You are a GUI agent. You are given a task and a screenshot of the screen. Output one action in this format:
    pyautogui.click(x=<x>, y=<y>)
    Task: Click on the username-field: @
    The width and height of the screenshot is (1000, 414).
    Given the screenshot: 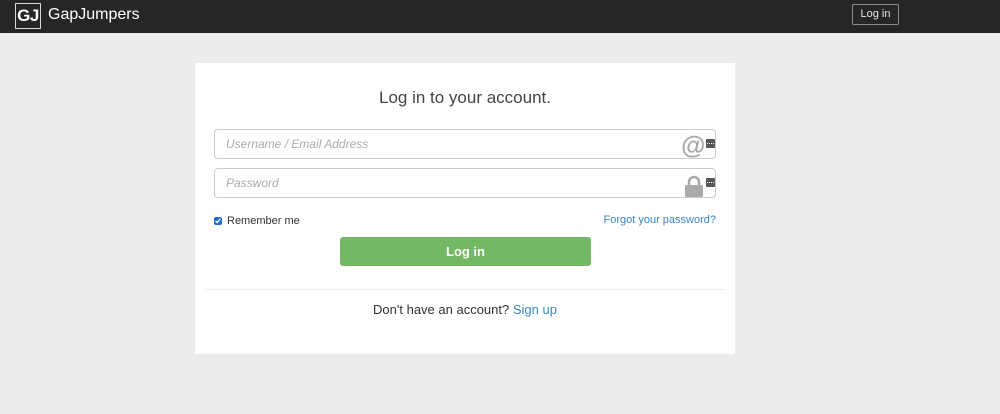 What is the action you would take?
    pyautogui.click(x=465, y=144)
    